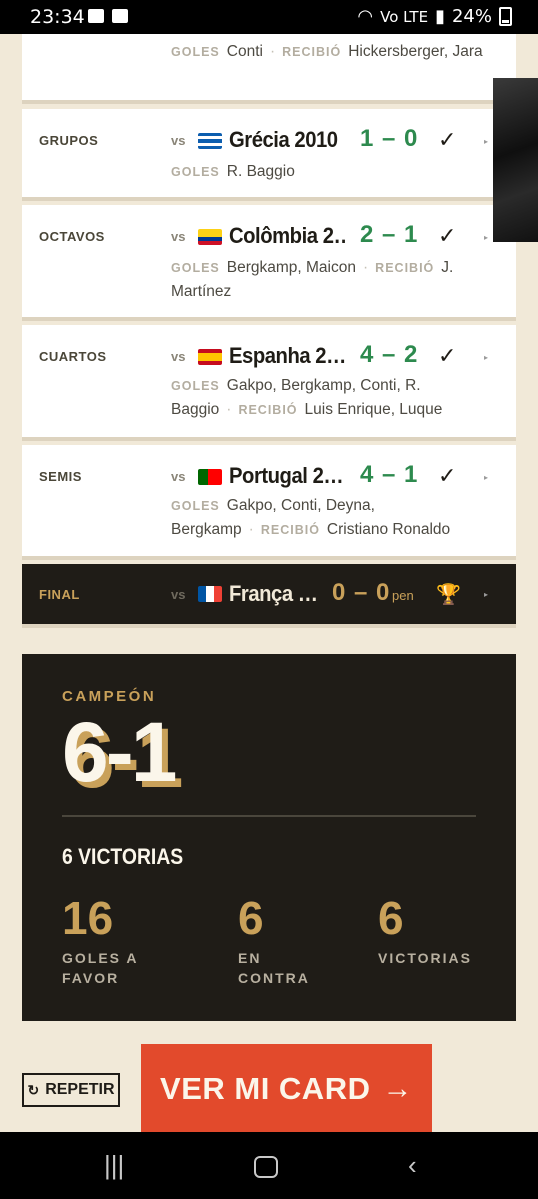 Image resolution: width=538 pixels, height=1199 pixels. Describe the element at coordinates (471, 16) in the screenshot. I see `battery-level: 24%` at that location.